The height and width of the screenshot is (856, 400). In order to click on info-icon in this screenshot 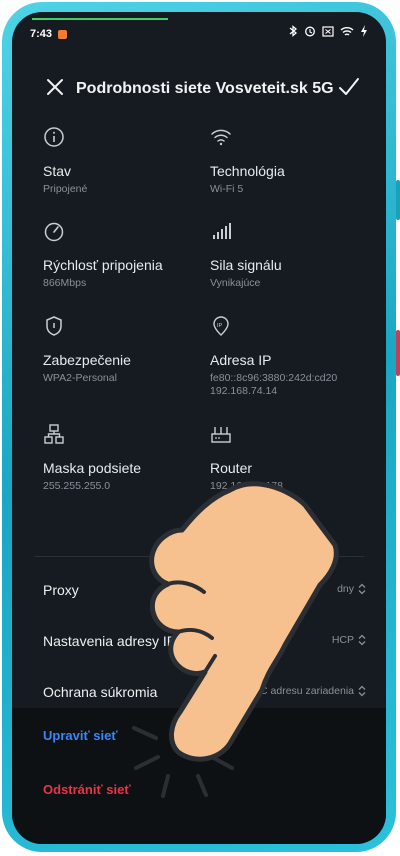, I will do `click(54, 137)`.